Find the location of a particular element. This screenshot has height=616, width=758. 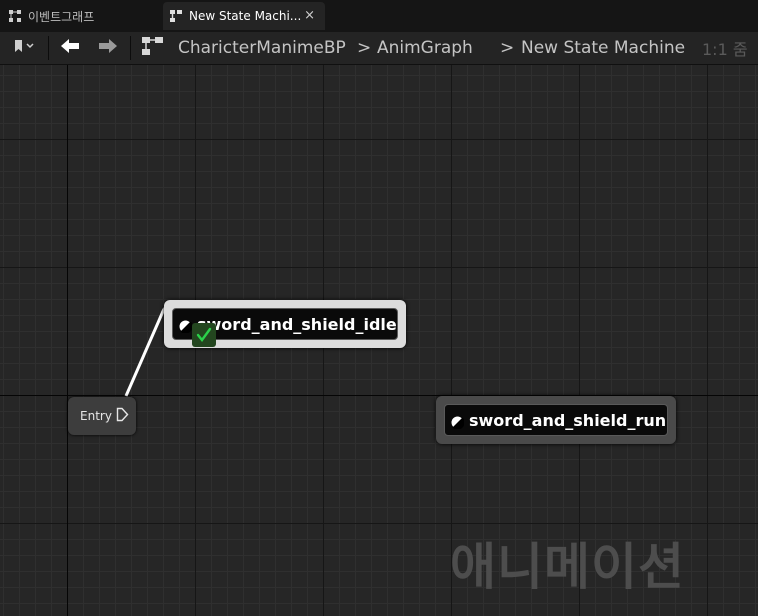

breadcrumb-animgraph: AnimGraph is located at coordinates (425, 48).